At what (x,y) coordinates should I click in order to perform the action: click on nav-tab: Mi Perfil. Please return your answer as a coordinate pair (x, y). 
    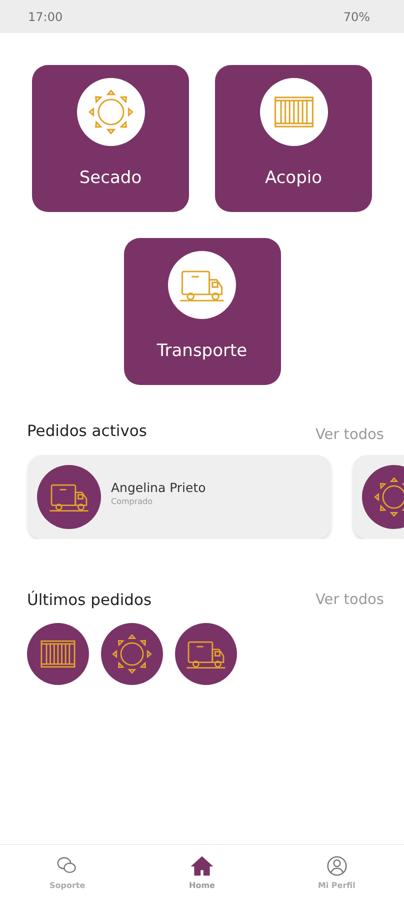
    Looking at the image, I should click on (336, 872).